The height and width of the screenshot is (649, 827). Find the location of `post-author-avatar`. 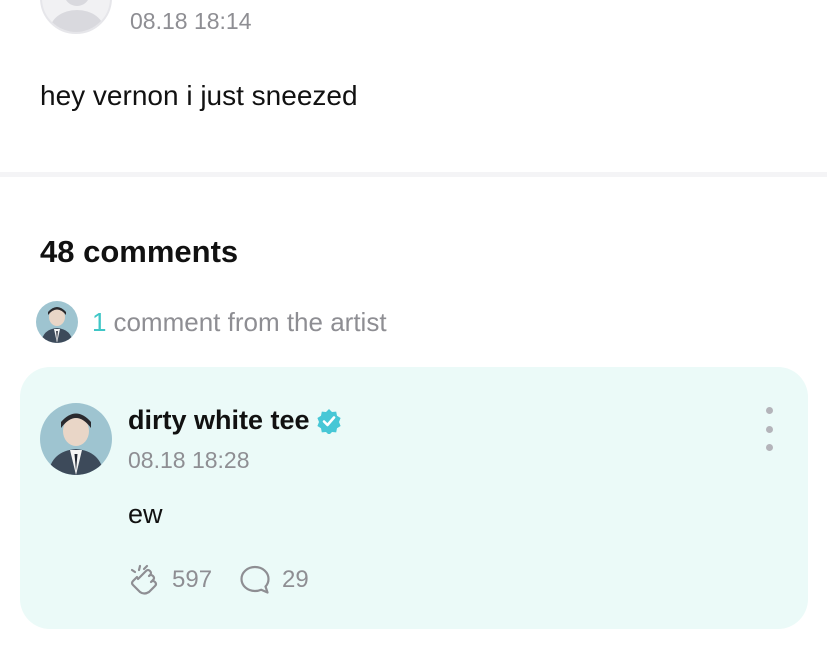

post-author-avatar is located at coordinates (76, 17).